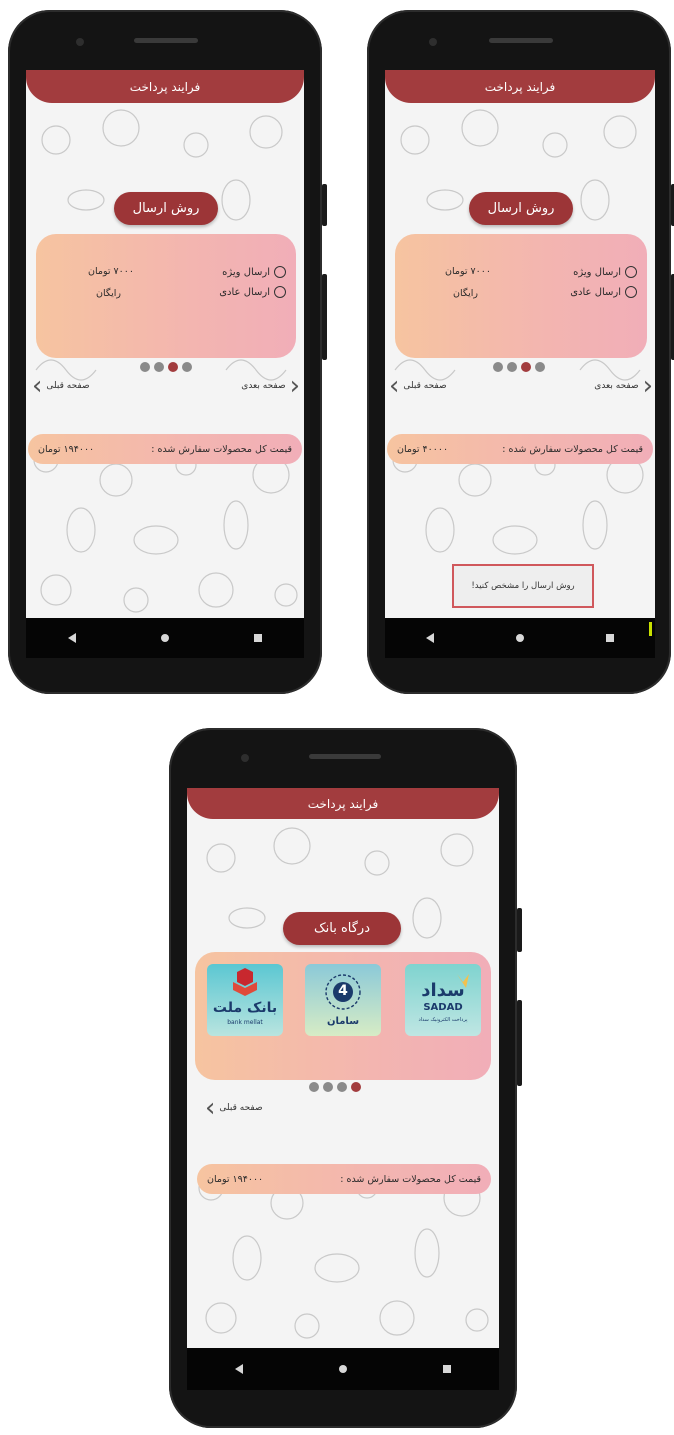  I want to click on total-value: ۴۰۰۰۰ تومان, so click(423, 449).